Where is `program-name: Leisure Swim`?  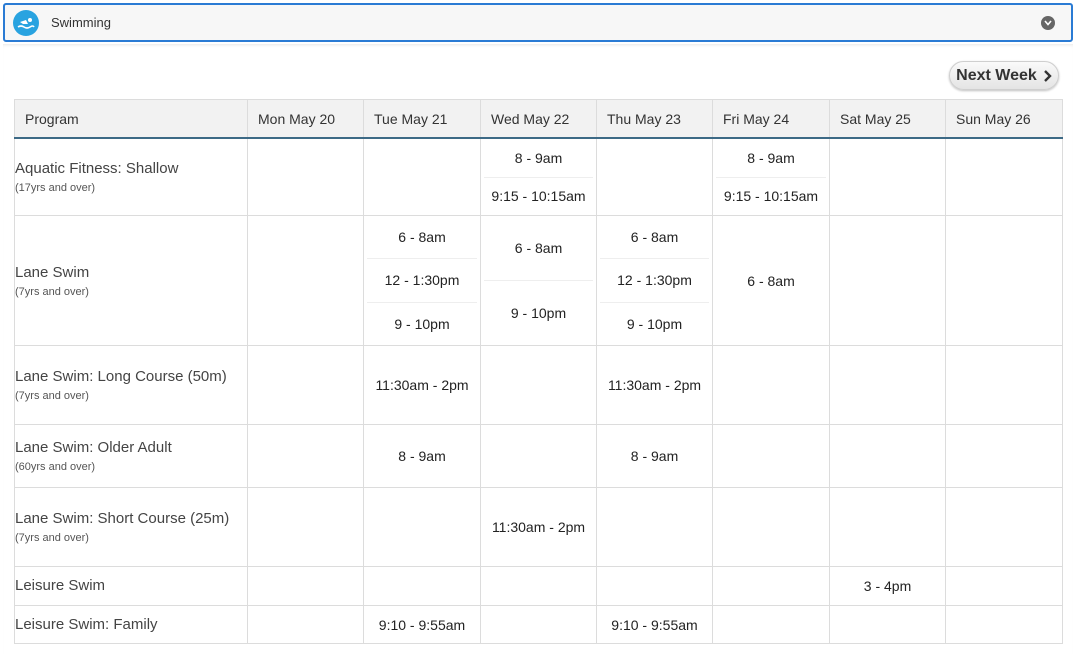 program-name: Leisure Swim is located at coordinates (60, 585).